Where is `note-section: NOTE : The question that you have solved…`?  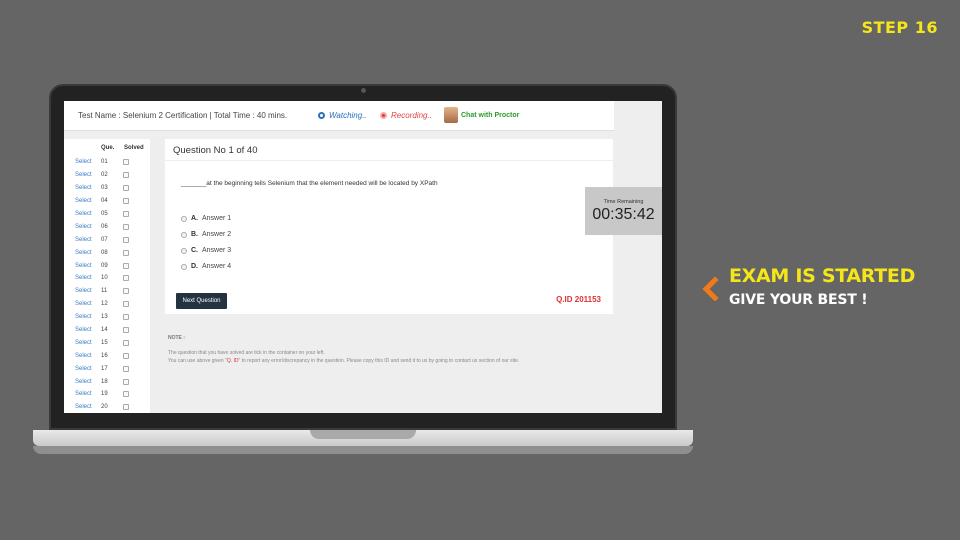
note-section: NOTE : The question that you have solved… is located at coordinates (343, 349).